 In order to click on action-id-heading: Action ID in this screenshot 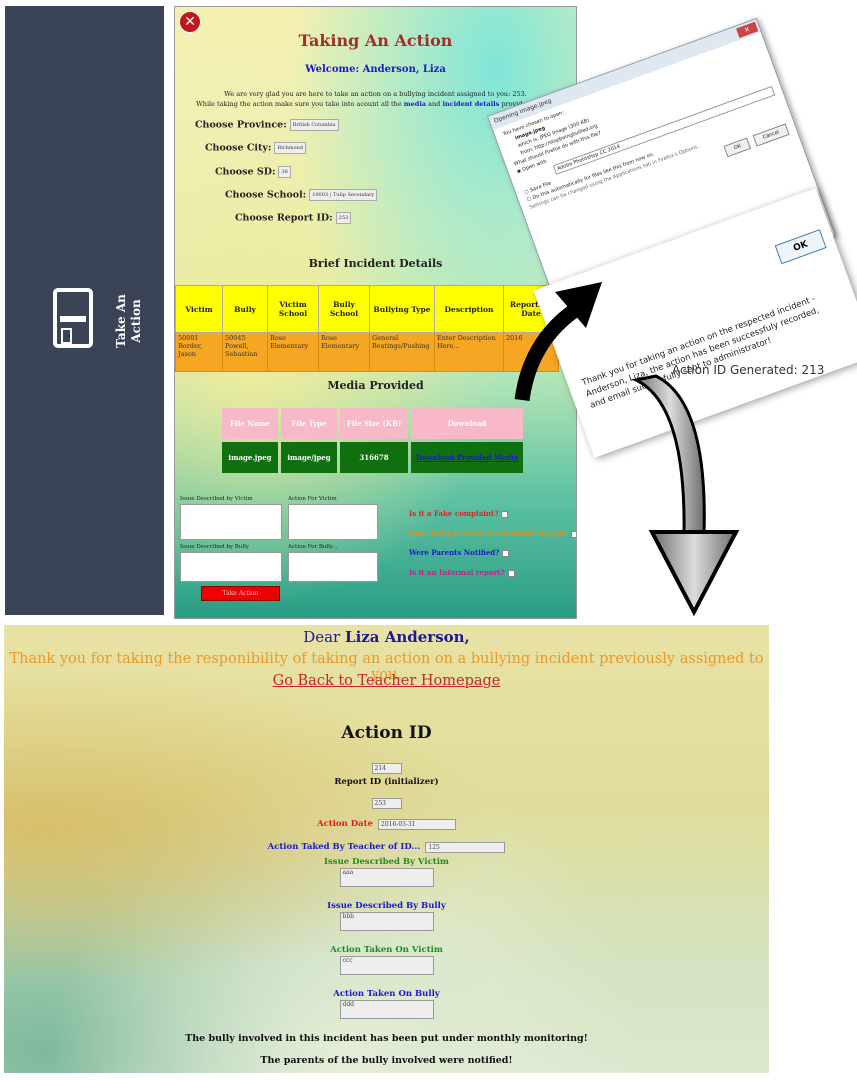, I will do `click(386, 733)`.